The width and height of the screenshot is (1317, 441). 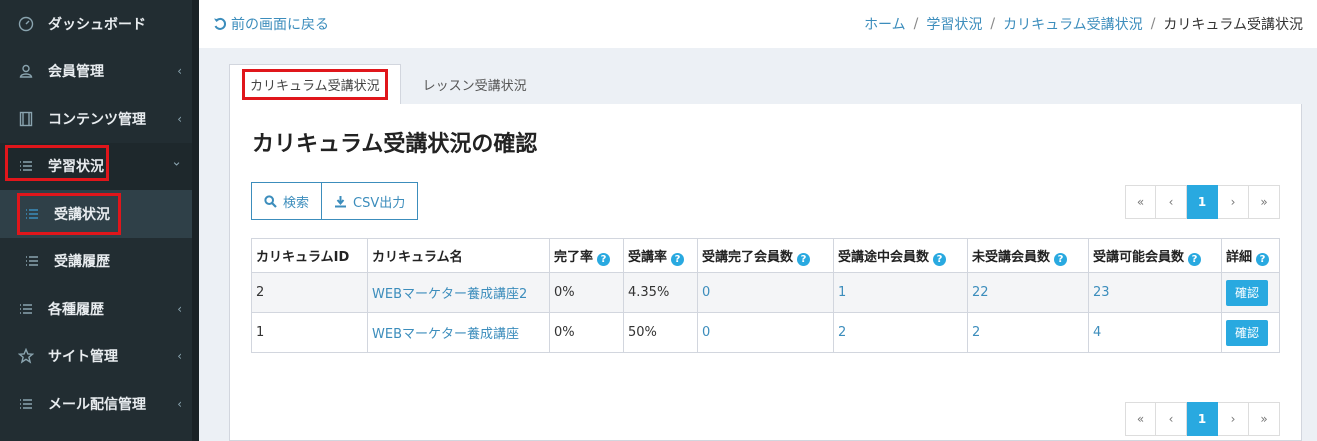 What do you see at coordinates (309, 255) in the screenshot?
I see `column-header: カリキュラムID` at bounding box center [309, 255].